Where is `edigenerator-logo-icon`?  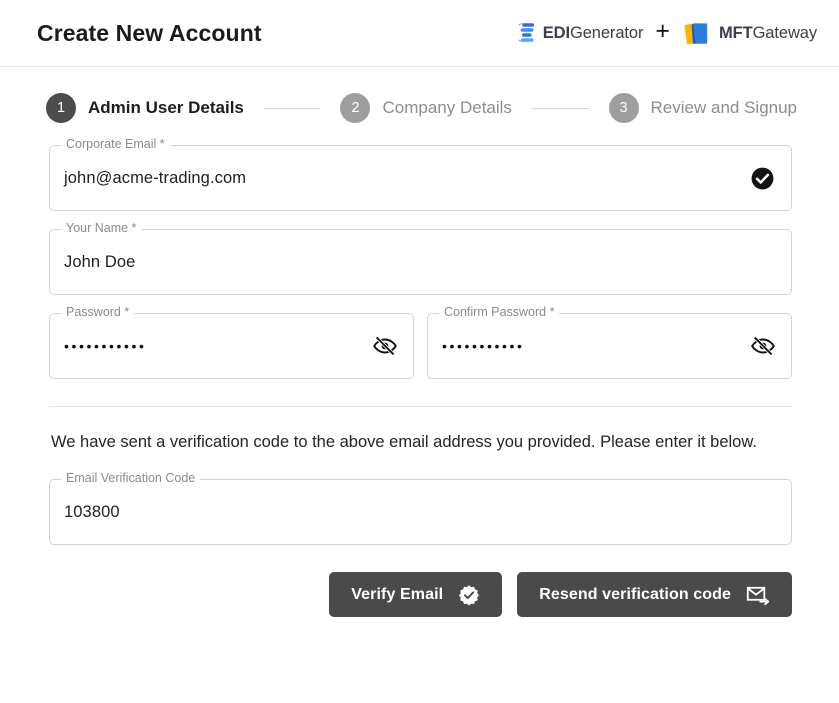
edigenerator-logo-icon is located at coordinates (527, 33).